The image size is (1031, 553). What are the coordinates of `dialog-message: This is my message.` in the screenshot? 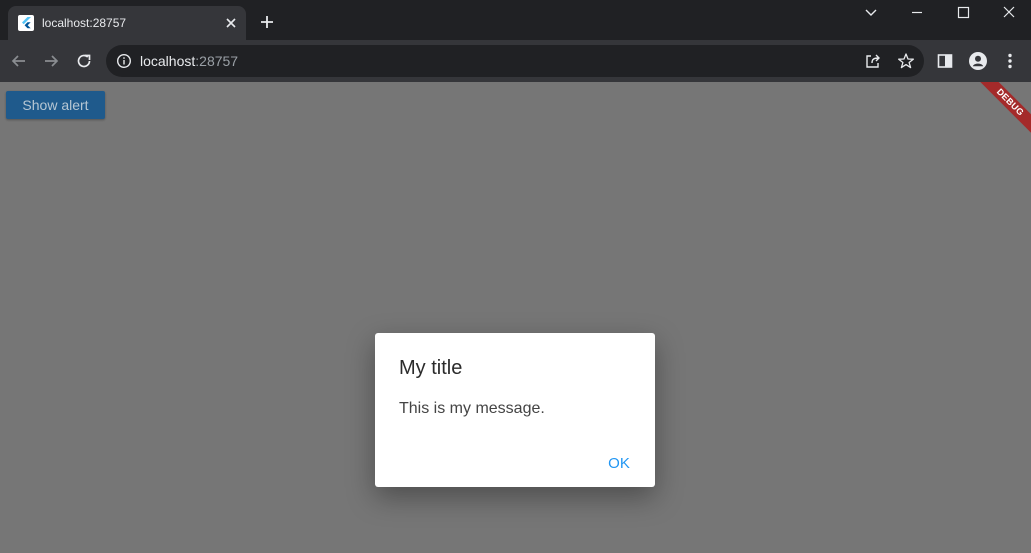 It's located at (472, 408).